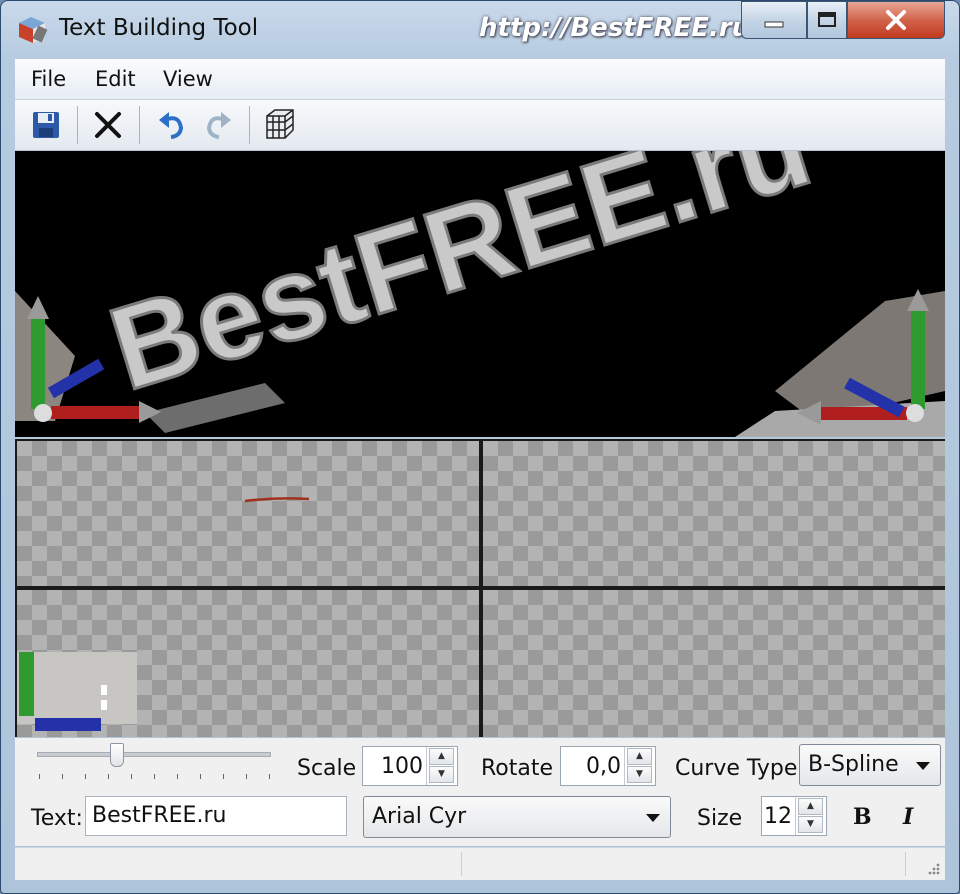 This screenshot has width=960, height=894. What do you see at coordinates (810, 824) in the screenshot?
I see `size-down-button: ▼` at bounding box center [810, 824].